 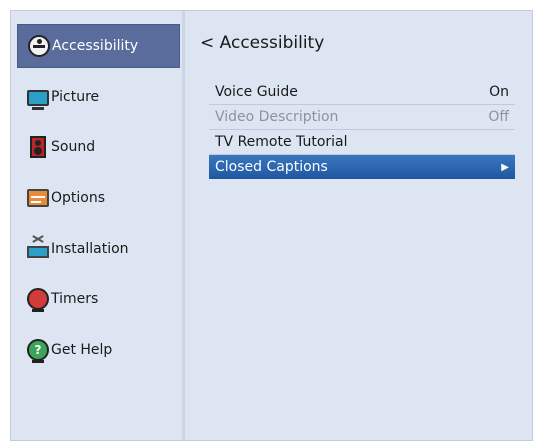 What do you see at coordinates (277, 117) in the screenshot?
I see `menu-item-label: Video Description` at bounding box center [277, 117].